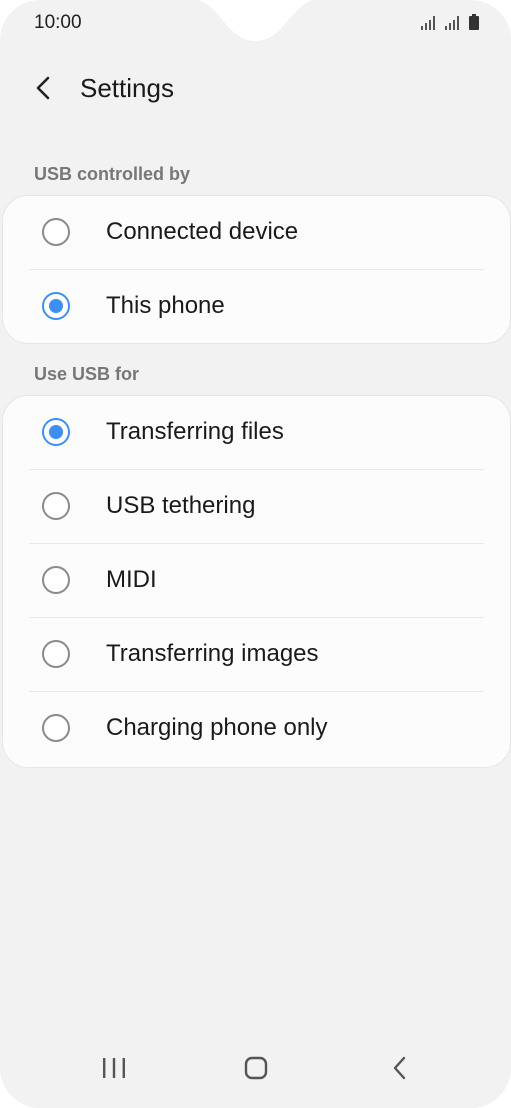  What do you see at coordinates (212, 653) in the screenshot?
I see `option-label: Transferring images` at bounding box center [212, 653].